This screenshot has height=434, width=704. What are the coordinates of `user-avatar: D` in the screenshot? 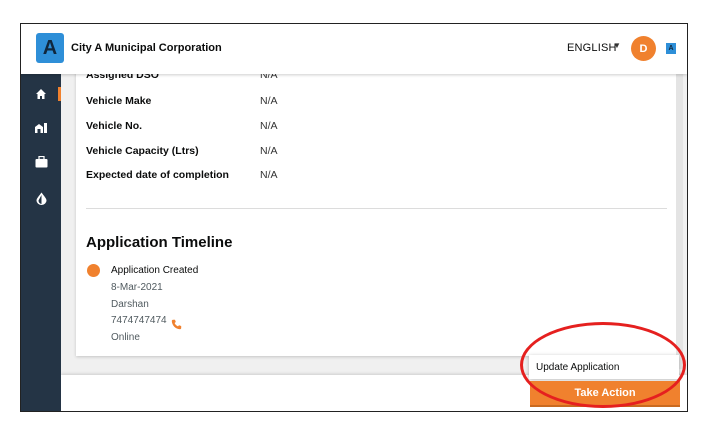 It's located at (643, 48).